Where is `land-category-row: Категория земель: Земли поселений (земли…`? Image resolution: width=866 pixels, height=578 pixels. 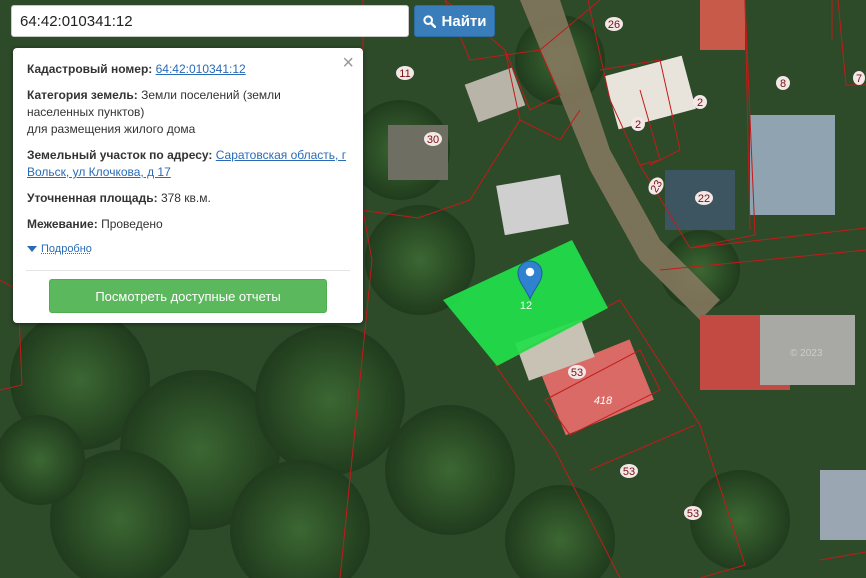 land-category-row: Категория земель: Земли поселений (земли… is located at coordinates (188, 112).